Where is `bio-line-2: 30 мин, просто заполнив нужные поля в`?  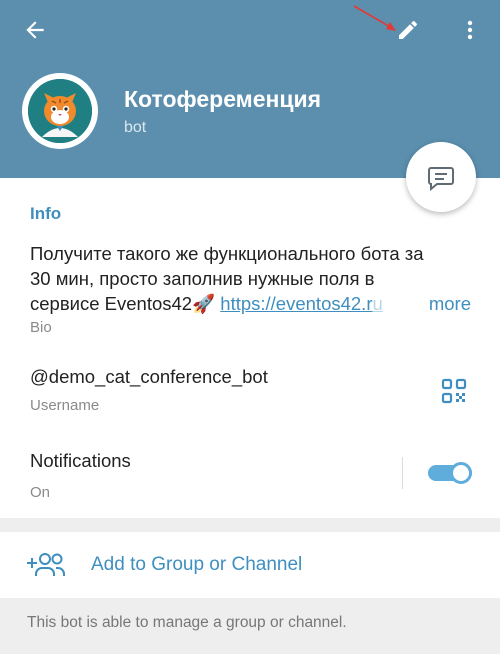
bio-line-2: 30 мин, просто заполнив нужные поля в is located at coordinates (202, 278).